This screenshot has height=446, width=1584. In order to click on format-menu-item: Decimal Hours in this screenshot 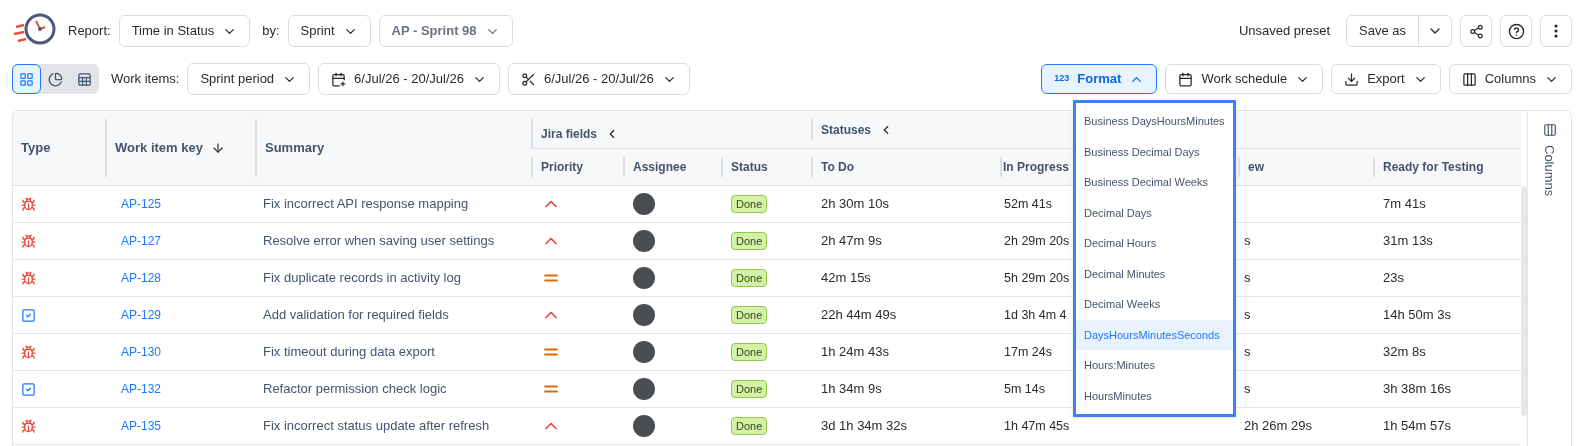, I will do `click(1154, 243)`.